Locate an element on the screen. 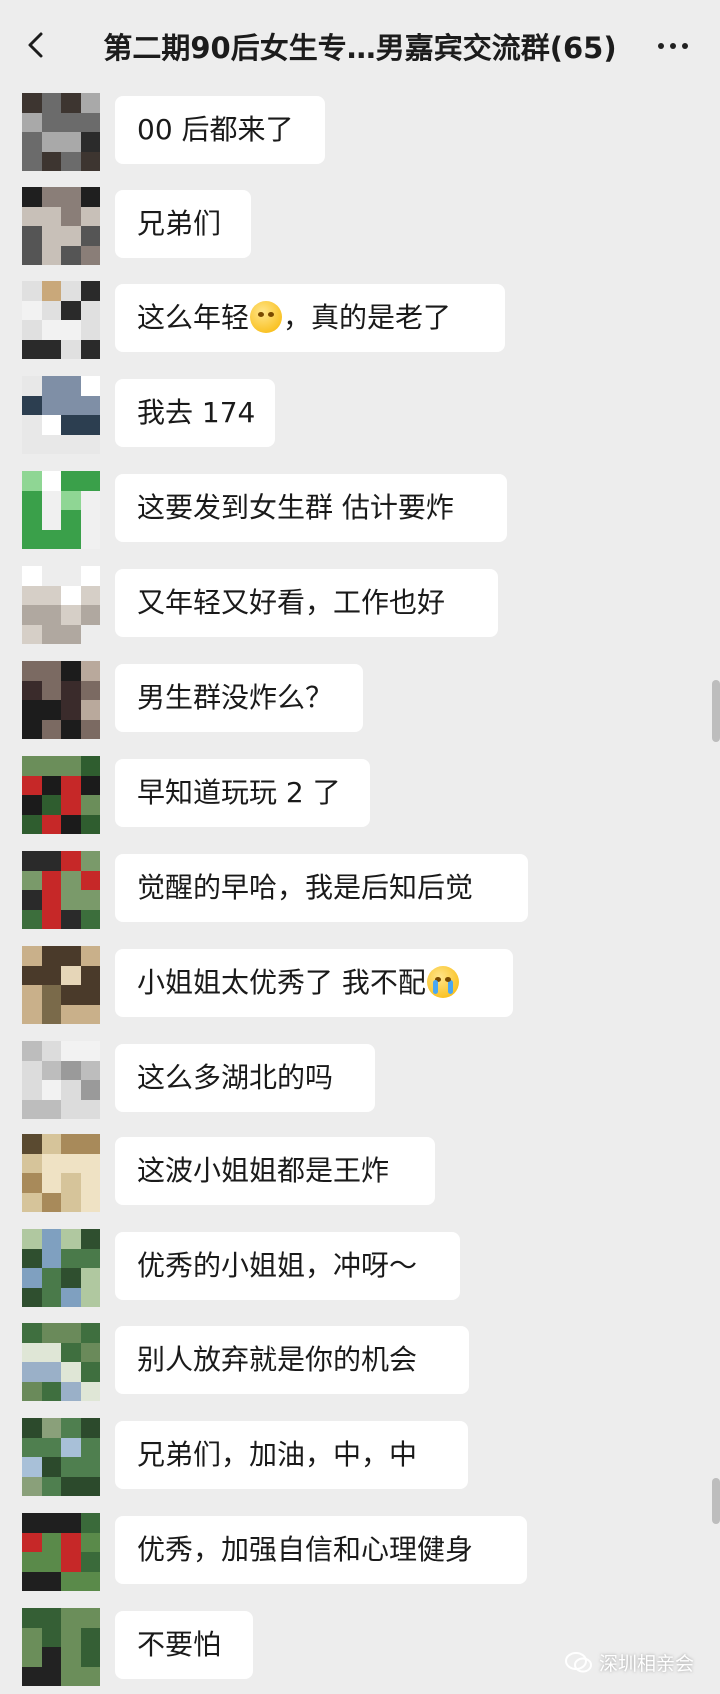  message-text: 又年轻又好看，工作也好 is located at coordinates (291, 602).